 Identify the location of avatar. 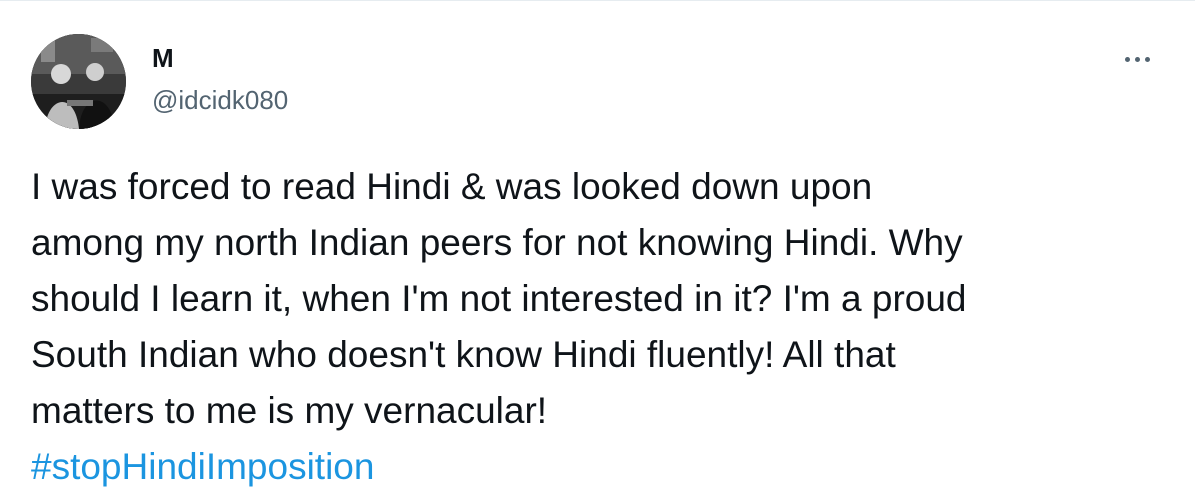
(78, 81).